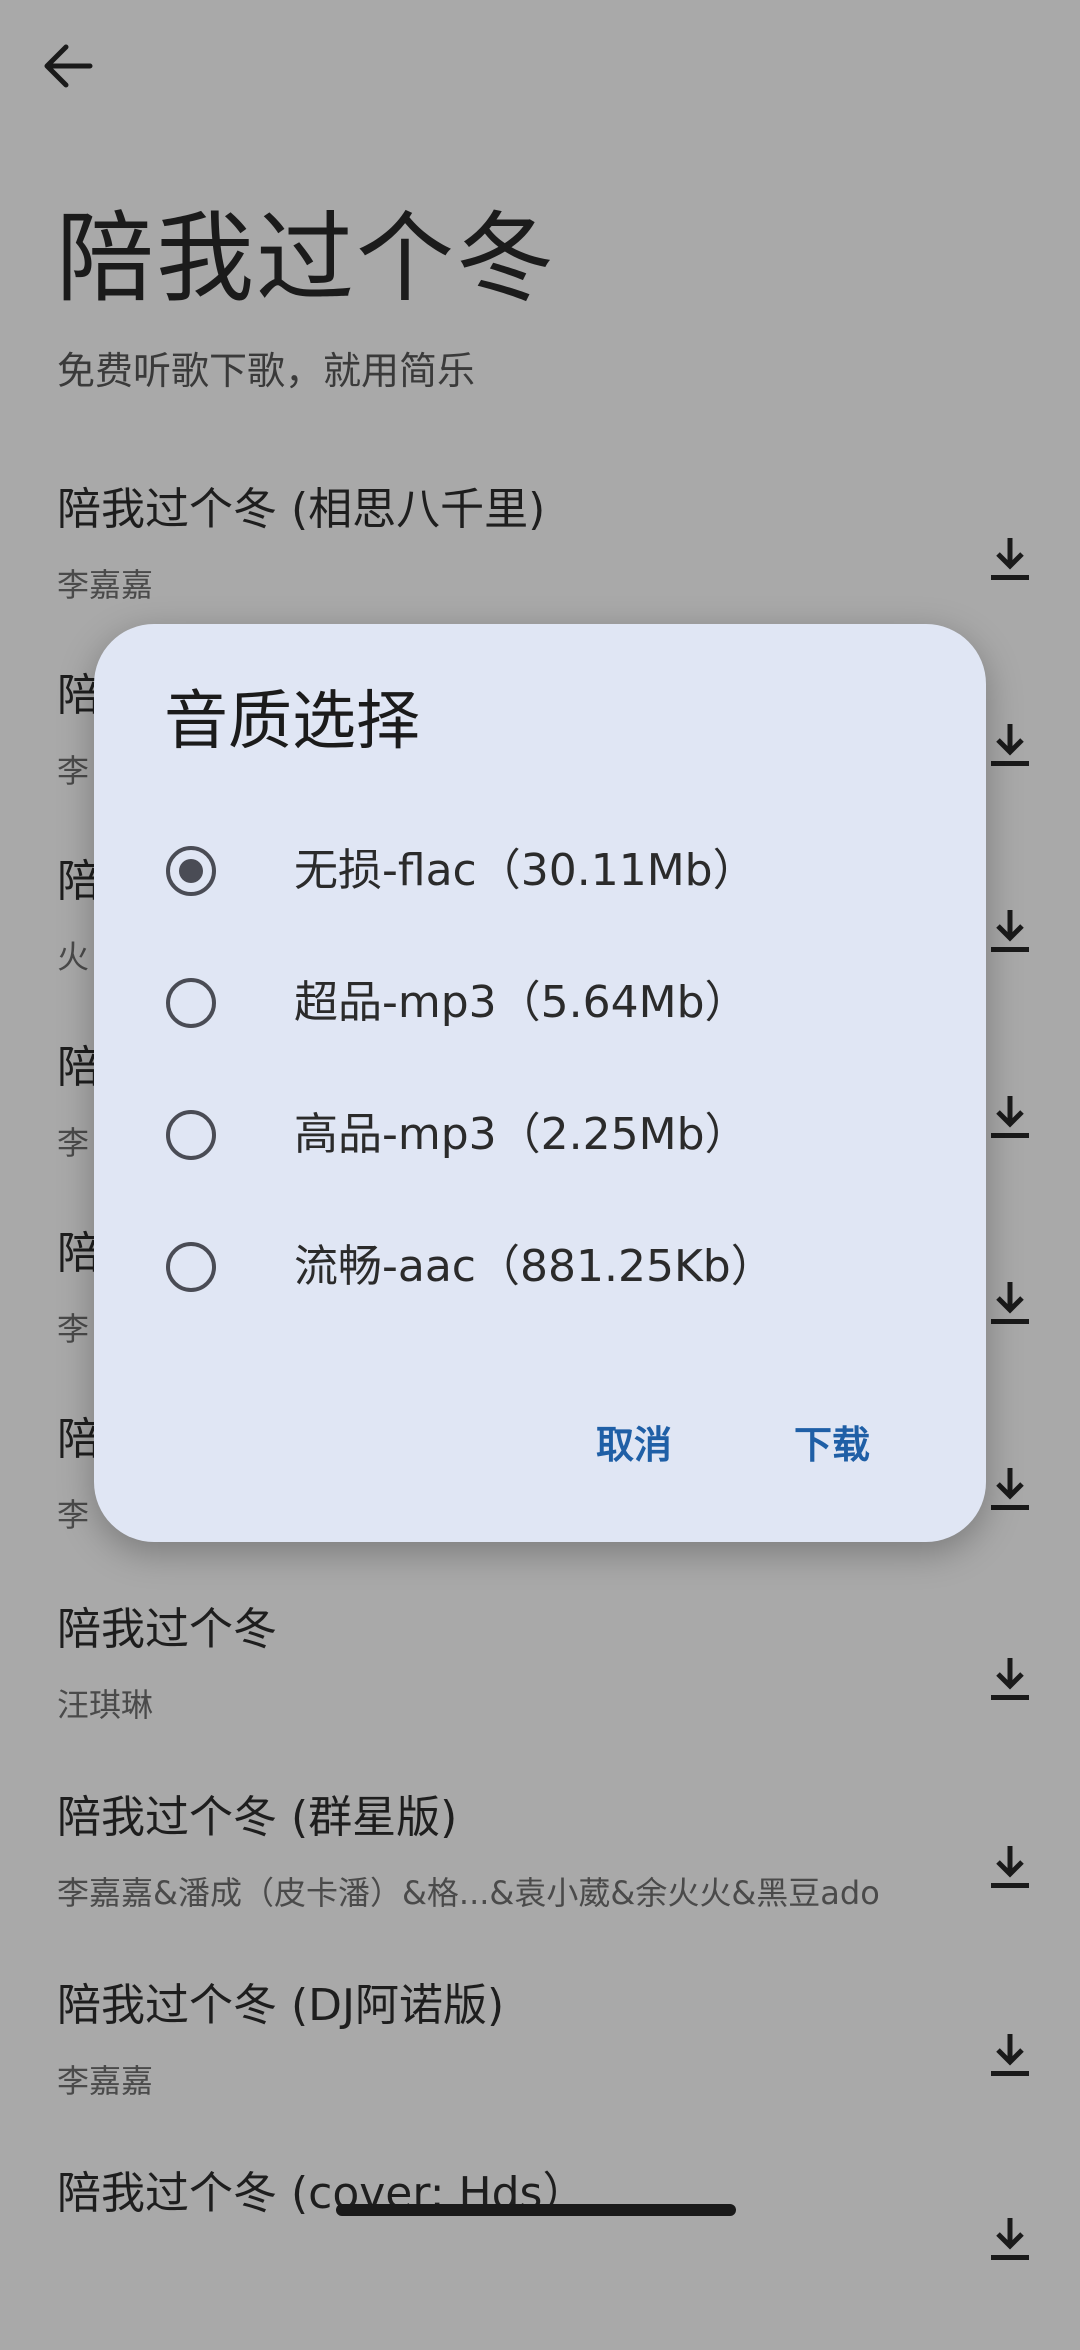  I want to click on song-artist: 李嘉嘉&潘成（皮卡潘）&格...&袁小葳&余火火&黑豆ado, so click(468, 1893).